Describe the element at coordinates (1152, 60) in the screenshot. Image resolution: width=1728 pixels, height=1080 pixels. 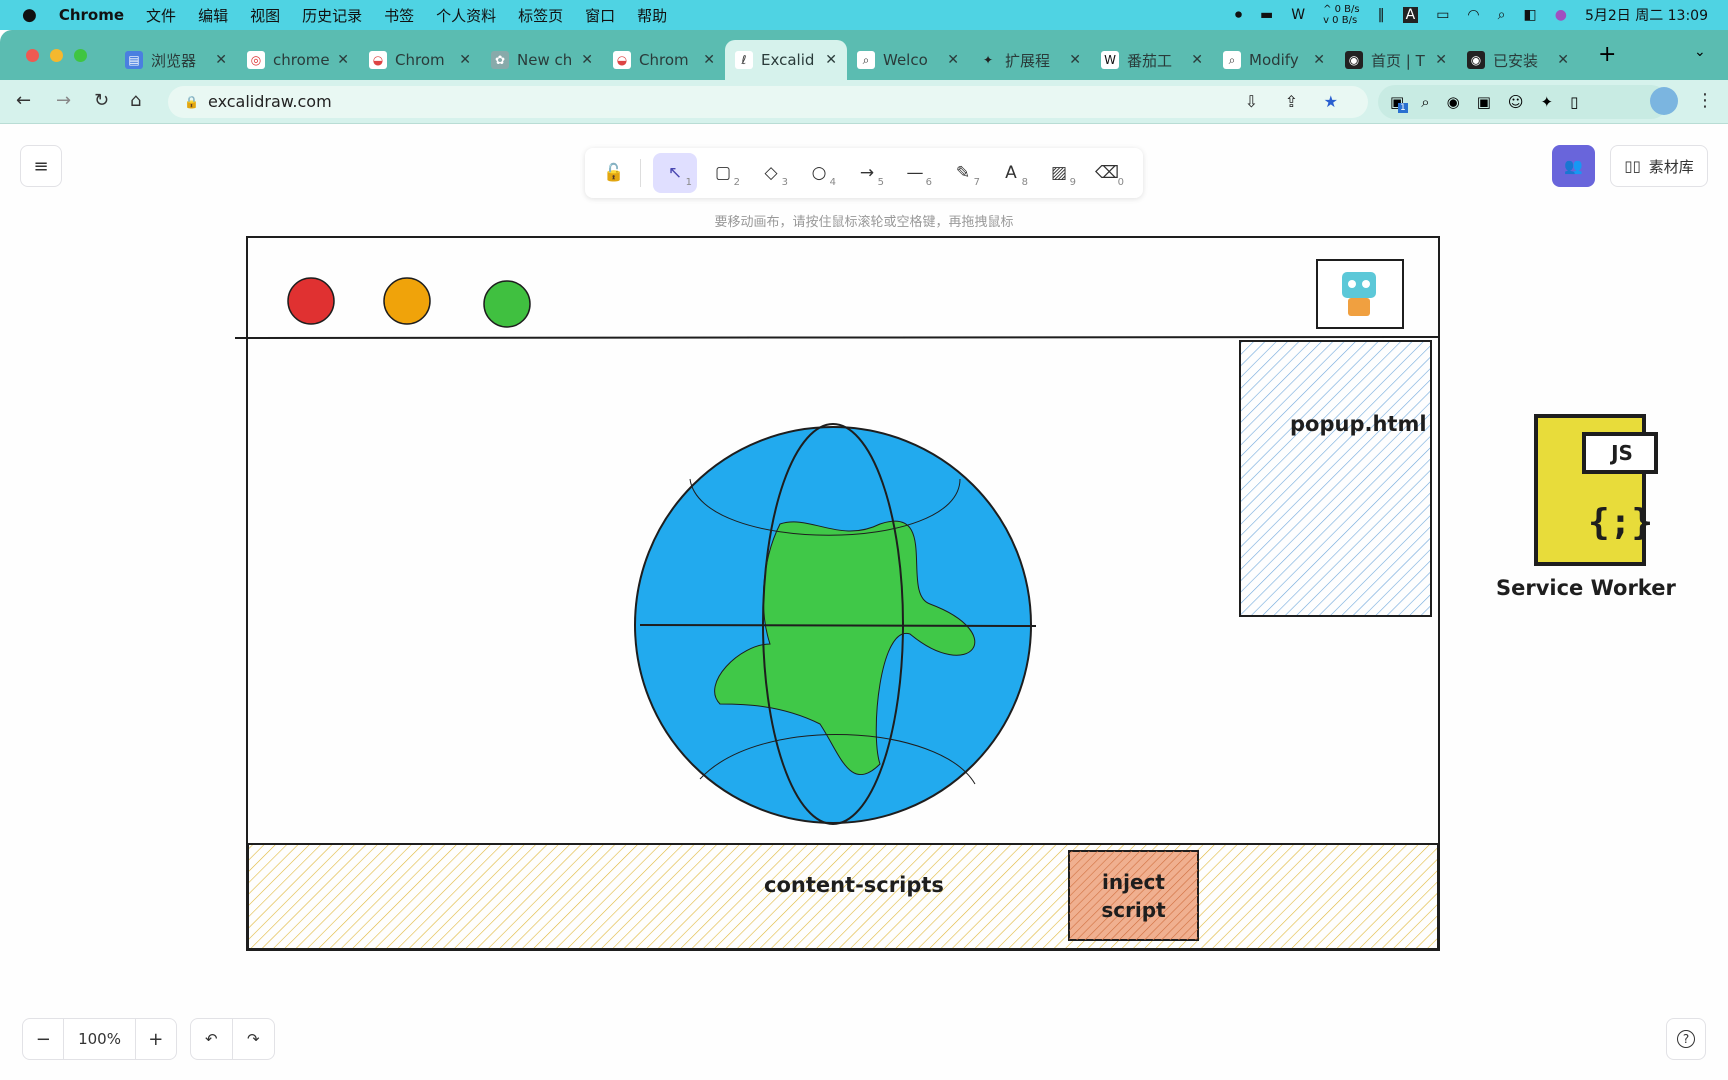
I see `tab-8: W 番茄工 ✕` at that location.